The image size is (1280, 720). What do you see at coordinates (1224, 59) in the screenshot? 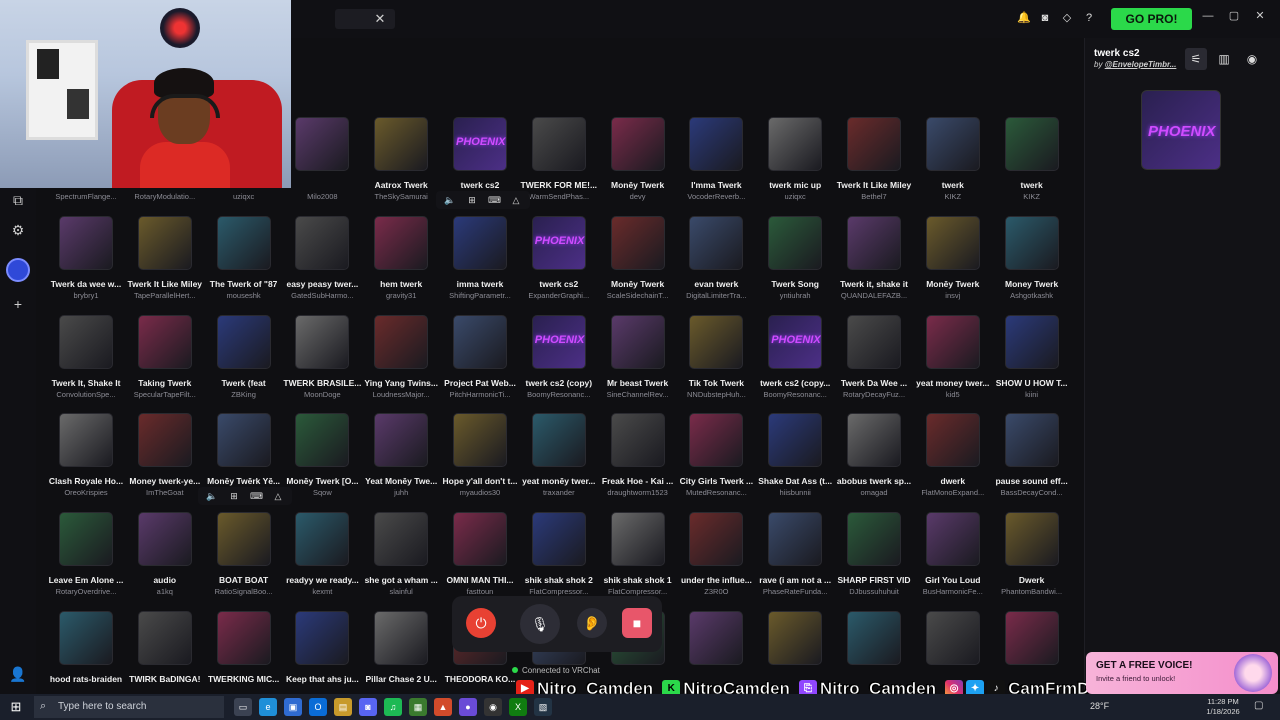
I see `book-icon: ▥` at bounding box center [1224, 59].